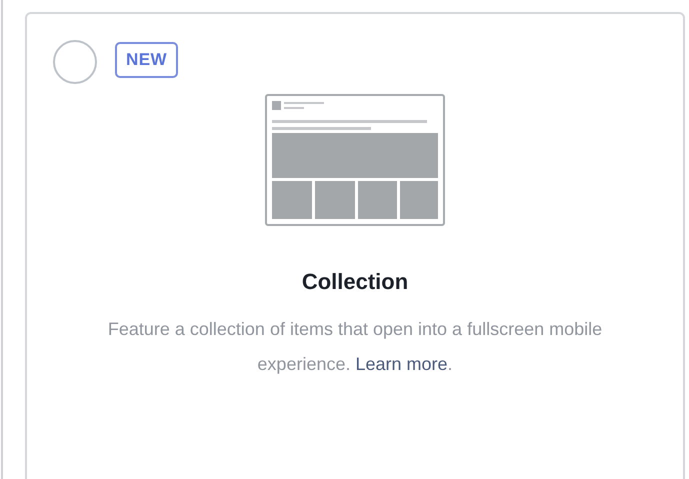 This screenshot has height=479, width=689. What do you see at coordinates (75, 62) in the screenshot?
I see `radio-button` at bounding box center [75, 62].